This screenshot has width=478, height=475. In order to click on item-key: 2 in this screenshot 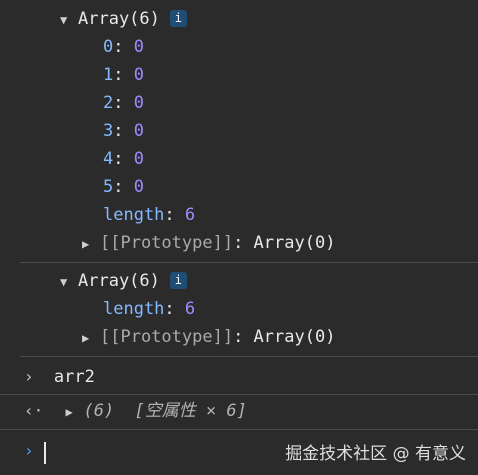, I will do `click(108, 103)`.